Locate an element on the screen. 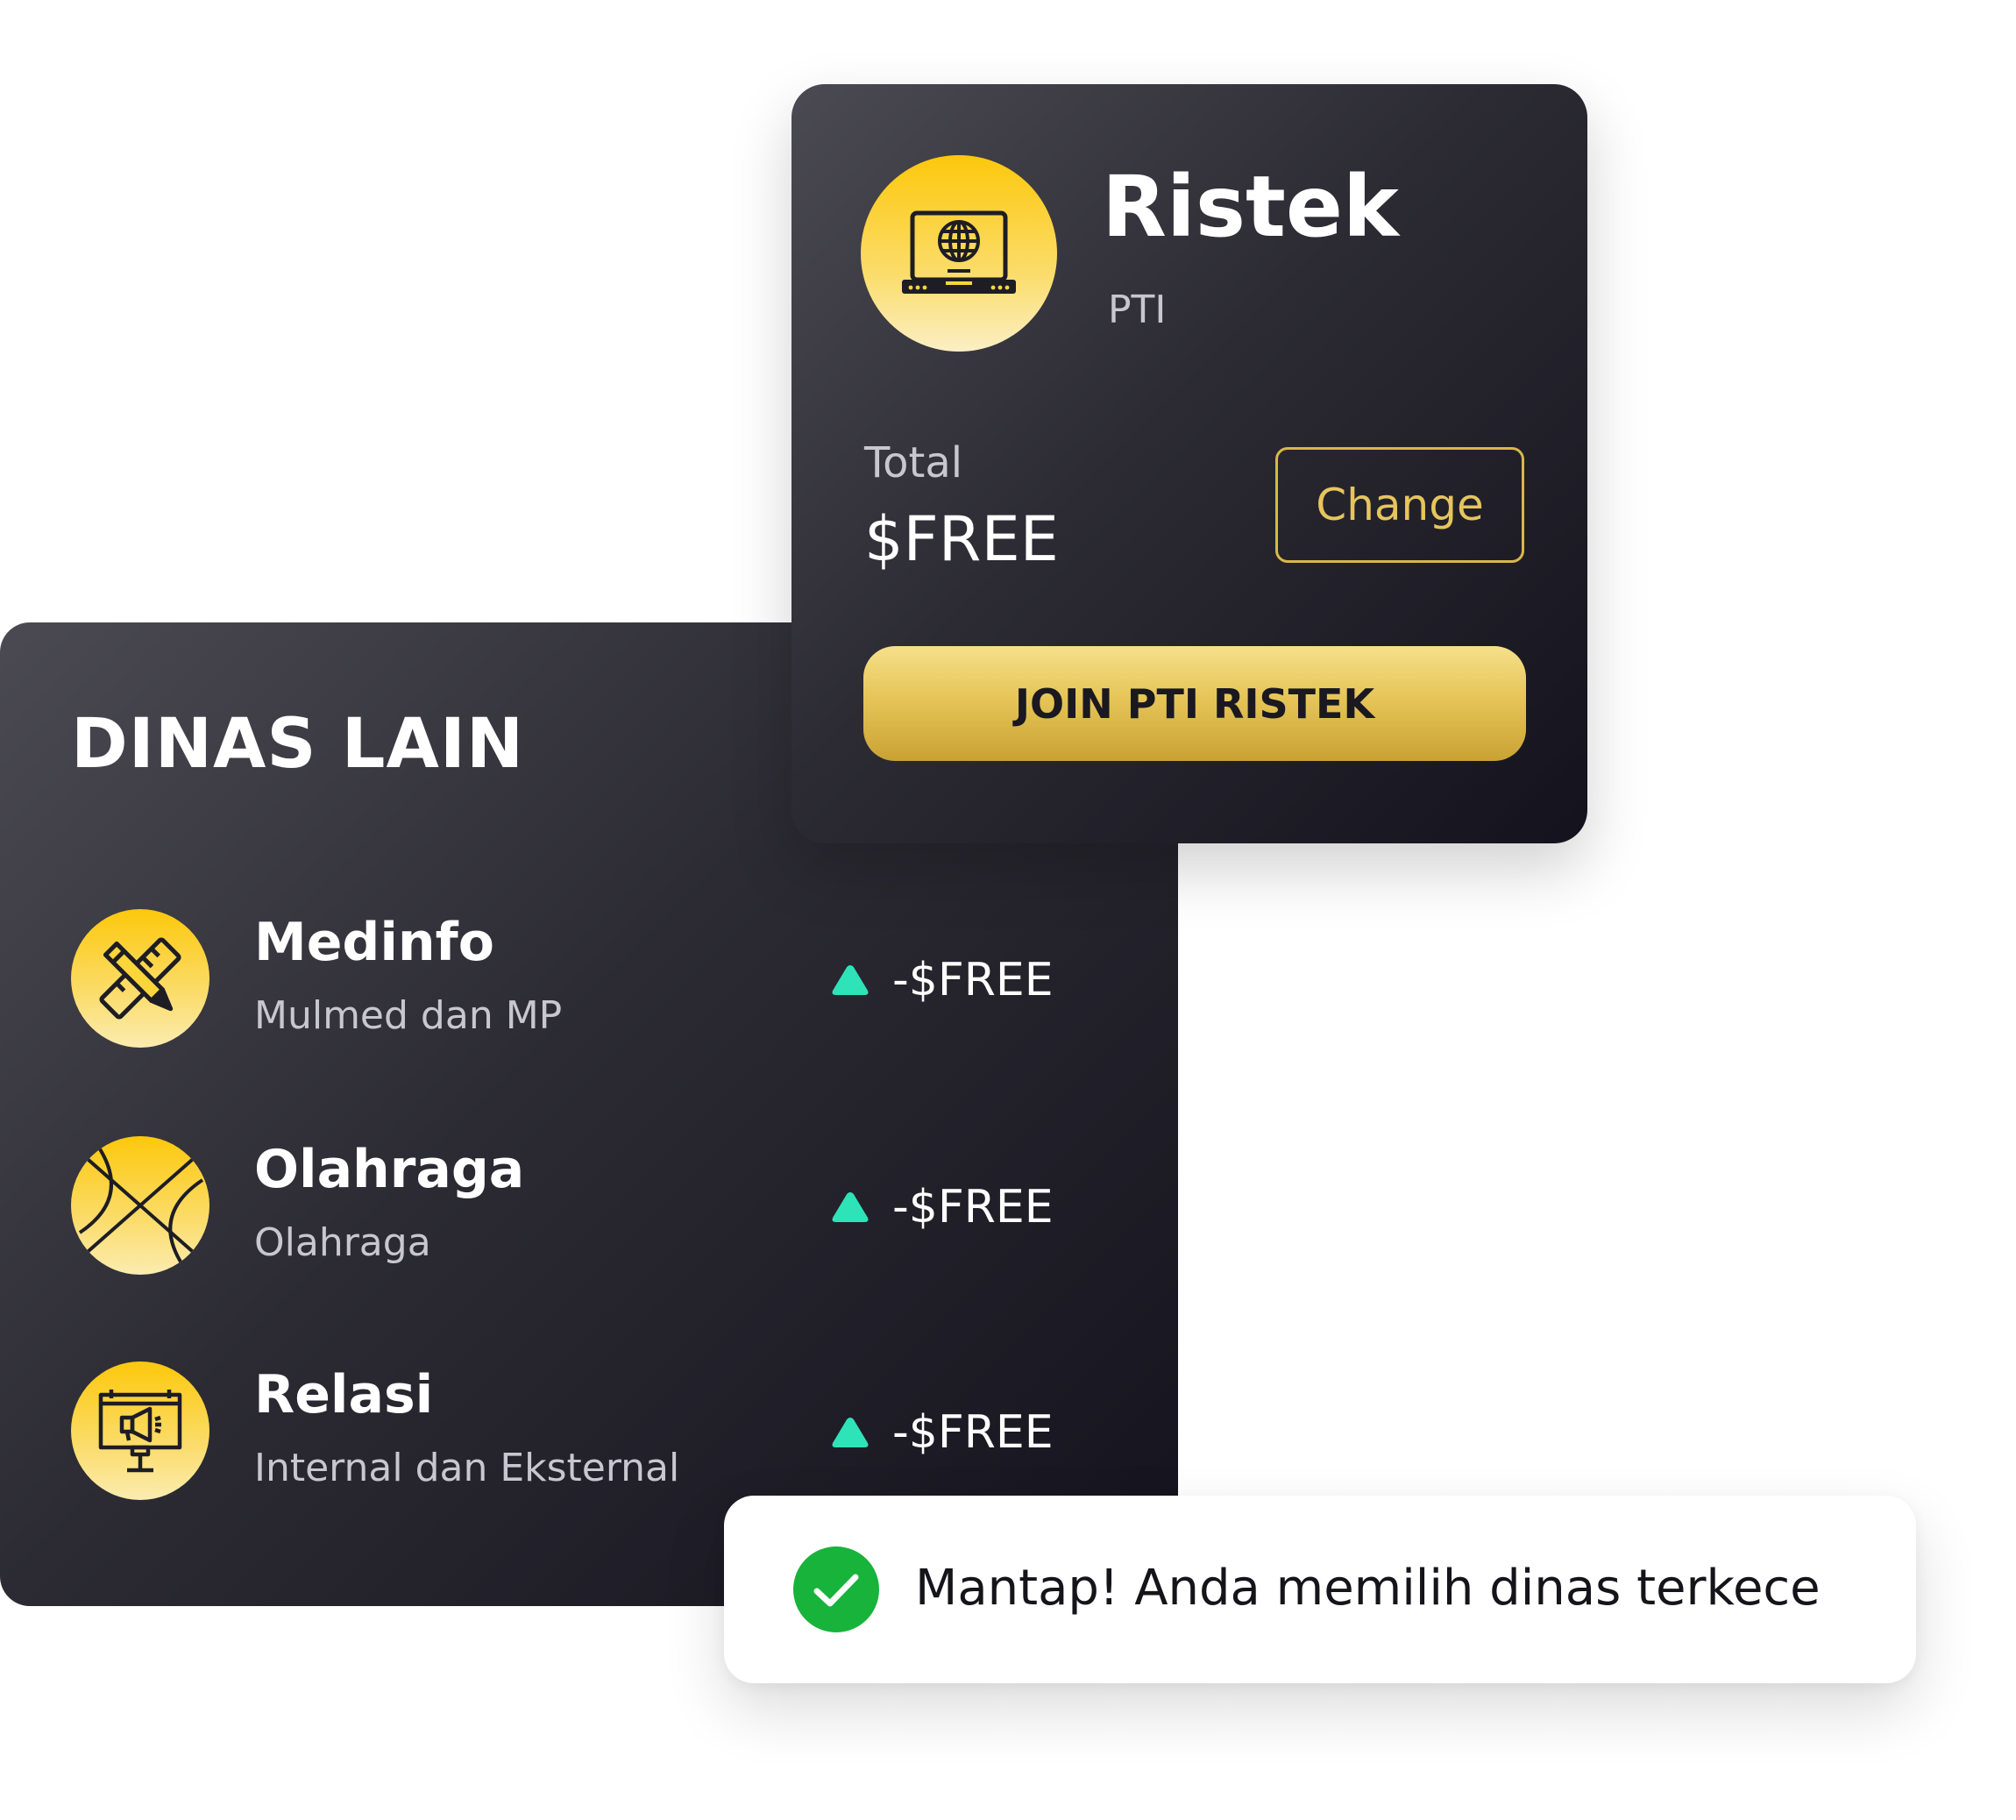 The image size is (2016, 1820). item-subtitle: Internal dan Eksternal is located at coordinates (467, 1468).